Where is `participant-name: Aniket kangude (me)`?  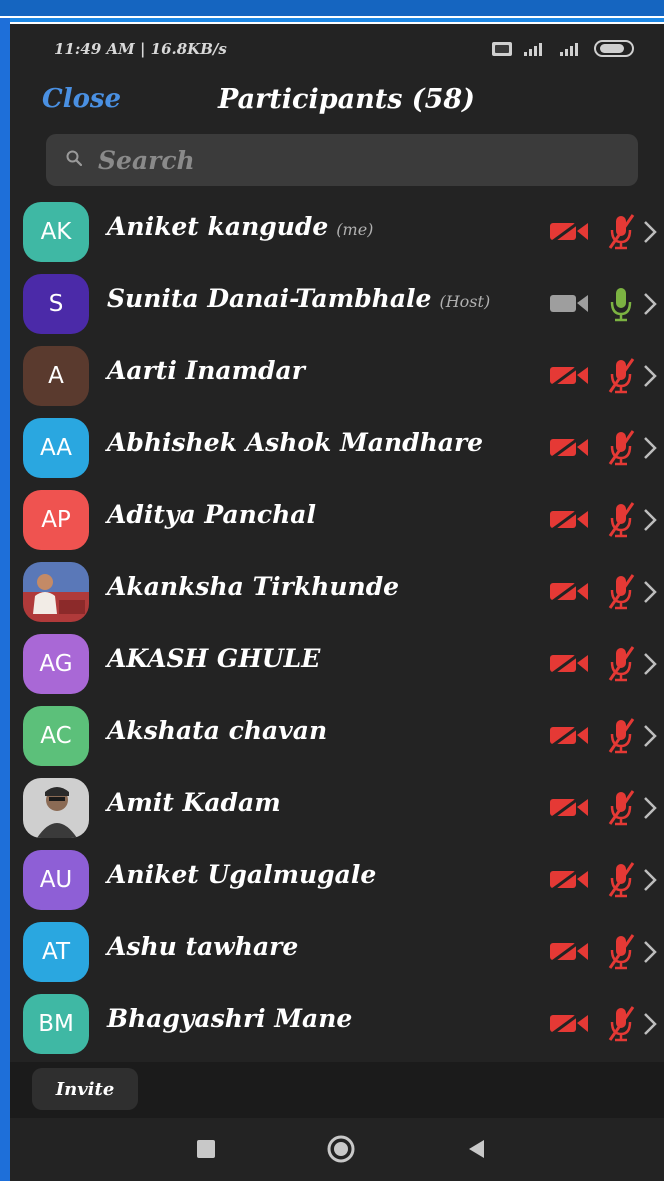
participant-name: Aniket kangude (me) is located at coordinates (240, 226).